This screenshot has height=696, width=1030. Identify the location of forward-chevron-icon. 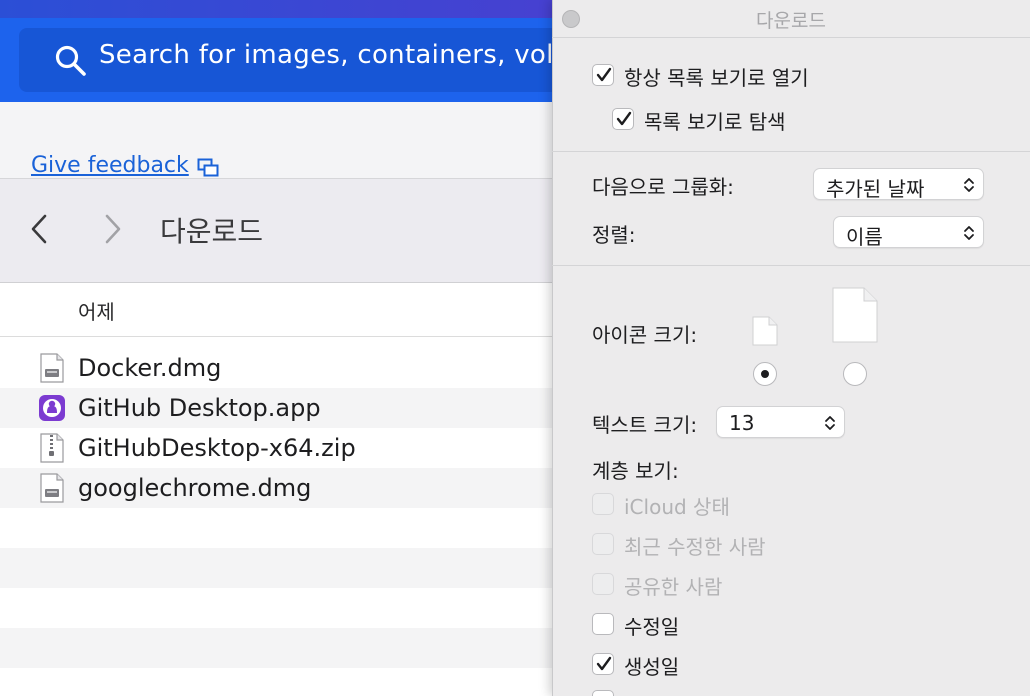
(112, 229).